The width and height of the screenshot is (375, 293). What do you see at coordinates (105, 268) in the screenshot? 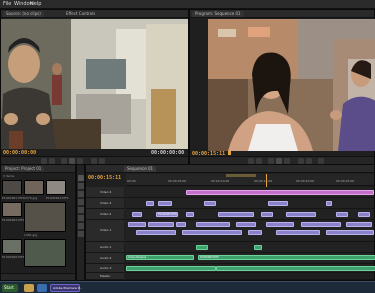
I see `track-header-audio-3: Audio 3` at bounding box center [105, 268].